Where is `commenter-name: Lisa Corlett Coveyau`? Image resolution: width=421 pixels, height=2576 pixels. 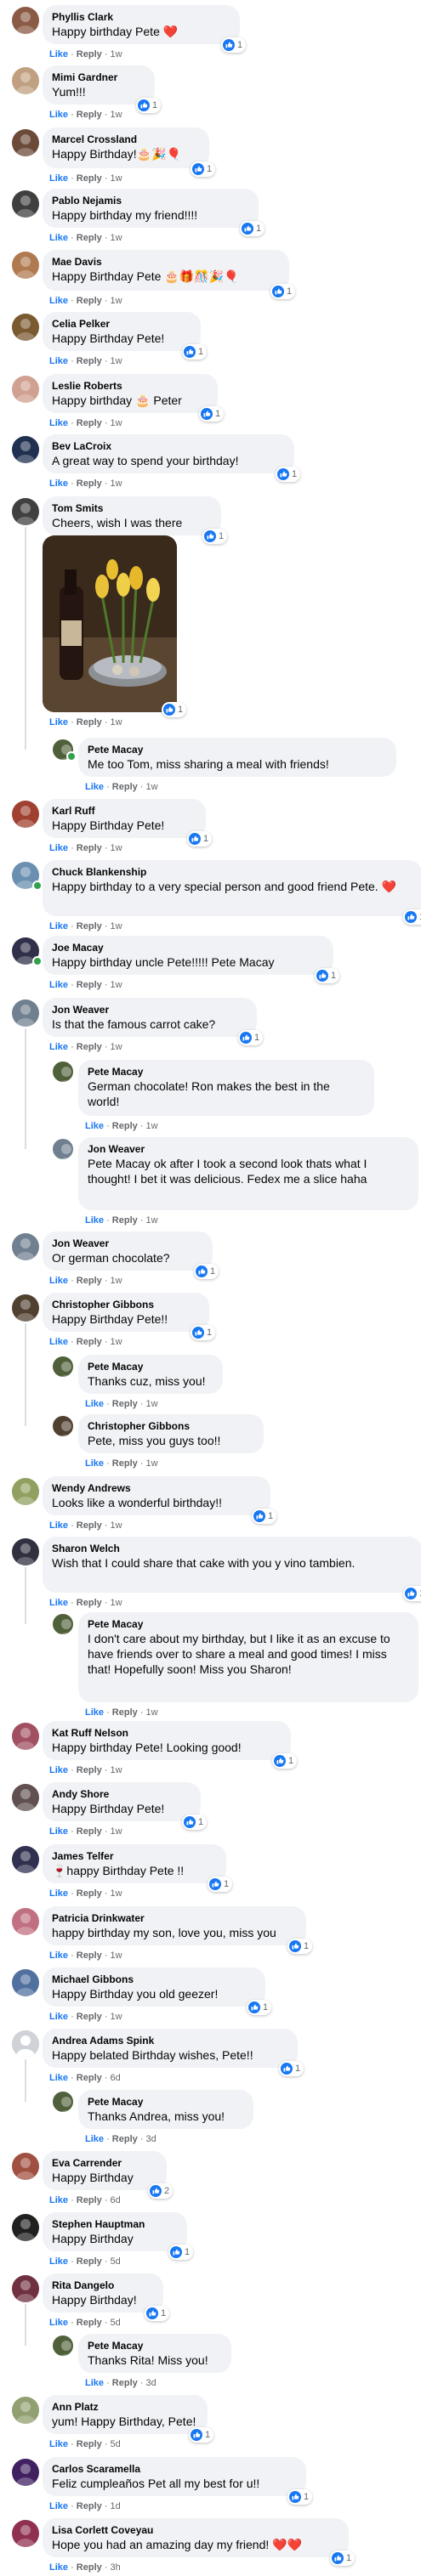
commenter-name: Lisa Corlett Coveyau is located at coordinates (195, 2530).